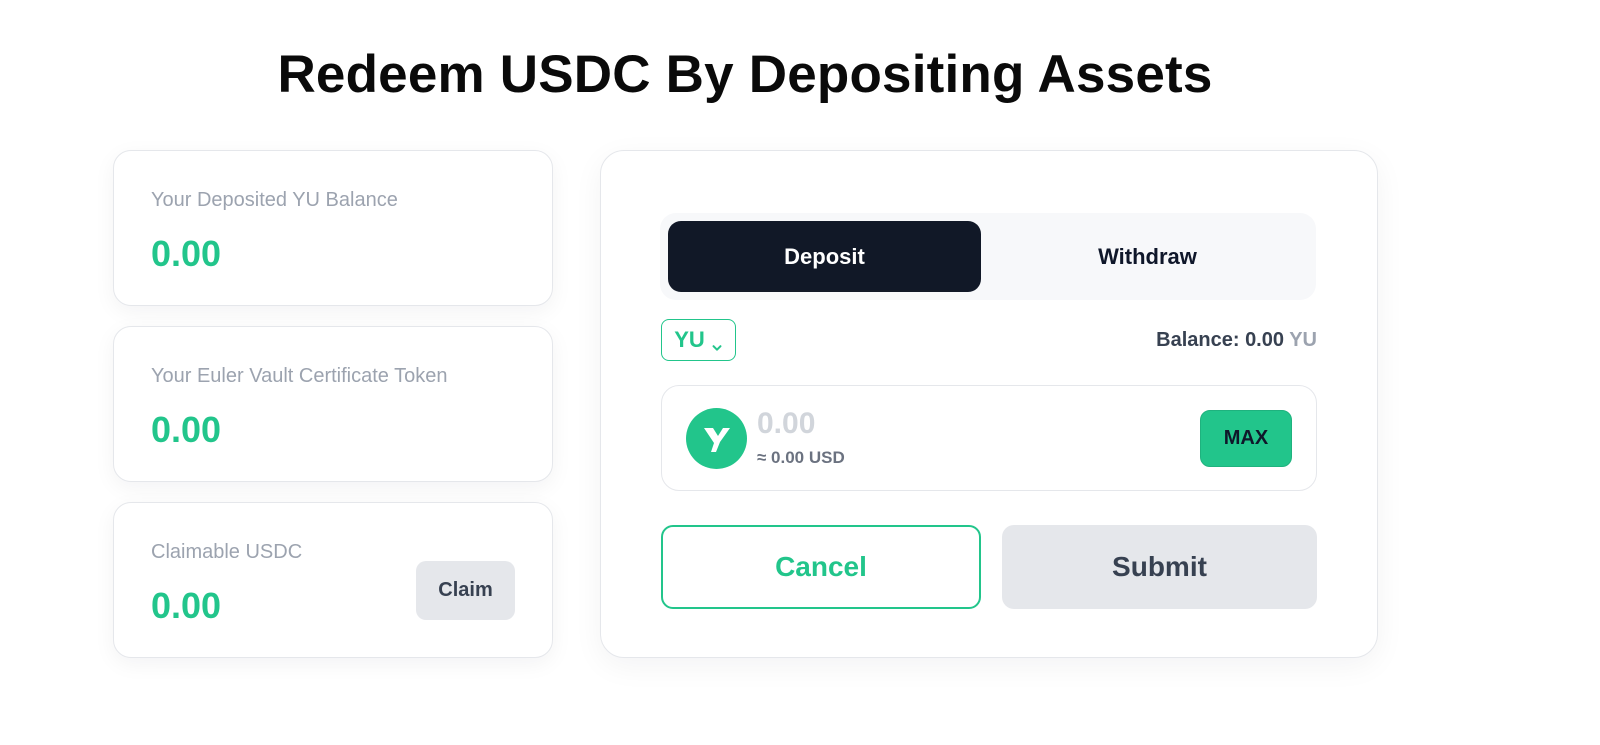 The width and height of the screenshot is (1600, 745). I want to click on usd-estimate: ≈ 0.00 USD, so click(801, 457).